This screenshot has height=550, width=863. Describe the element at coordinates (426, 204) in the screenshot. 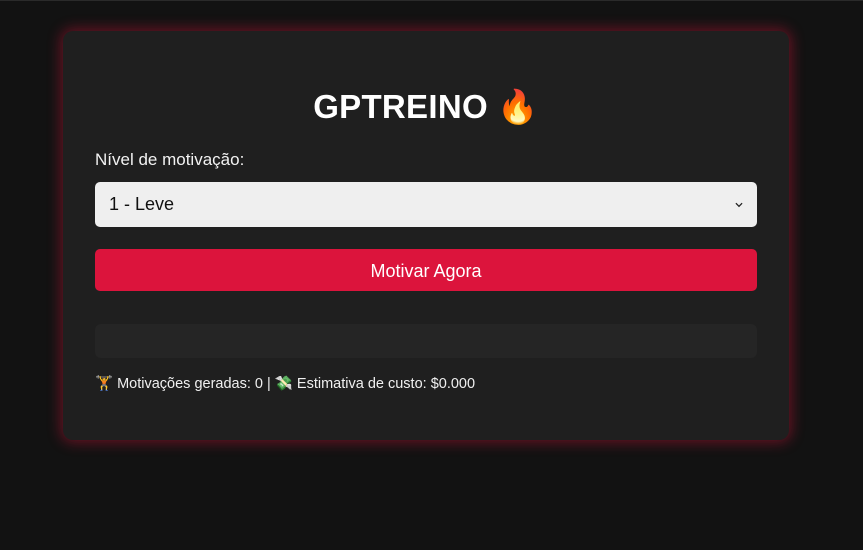

I see `motivation-select: 1 - Leve` at that location.